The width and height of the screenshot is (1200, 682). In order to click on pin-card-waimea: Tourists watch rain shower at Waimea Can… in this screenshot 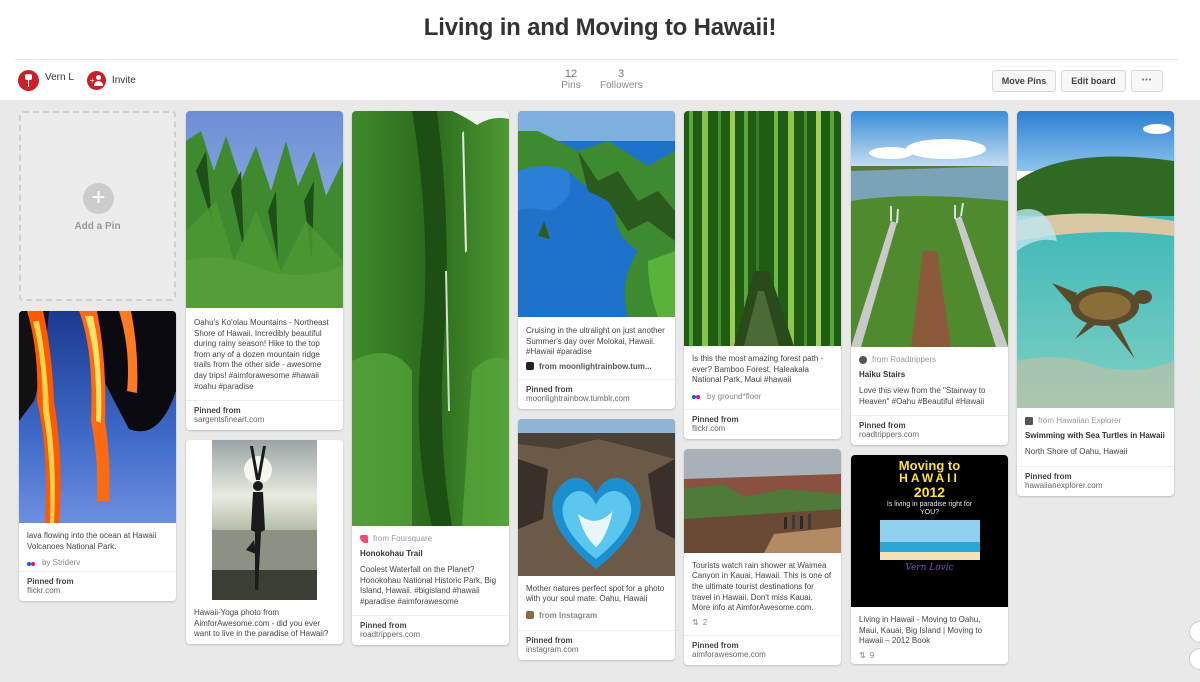, I will do `click(762, 556)`.